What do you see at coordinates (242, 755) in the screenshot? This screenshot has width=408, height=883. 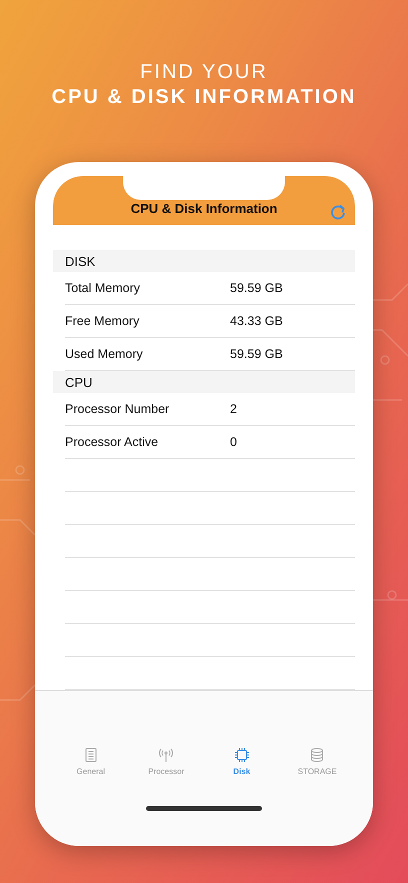 I see `chip-icon` at bounding box center [242, 755].